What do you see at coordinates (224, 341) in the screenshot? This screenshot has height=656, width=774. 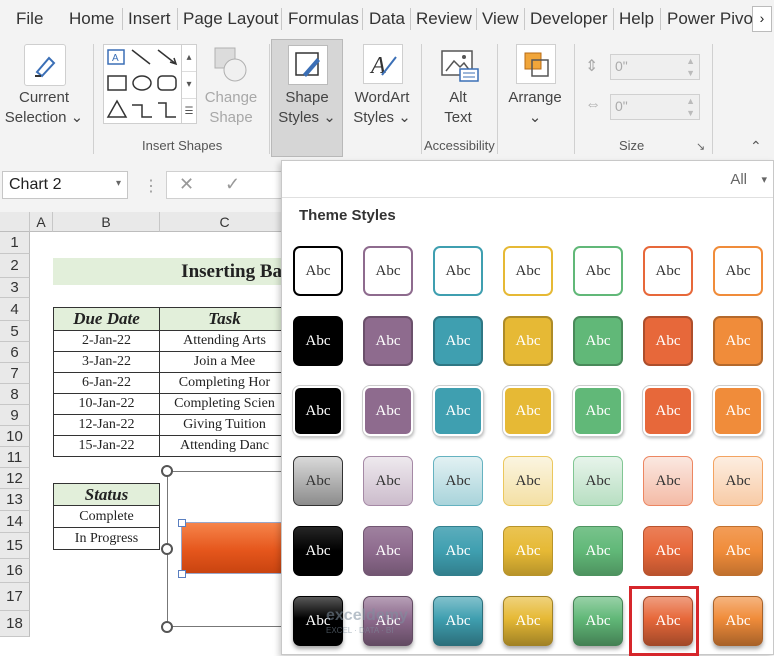 I see `task-cell: Attending Arts` at bounding box center [224, 341].